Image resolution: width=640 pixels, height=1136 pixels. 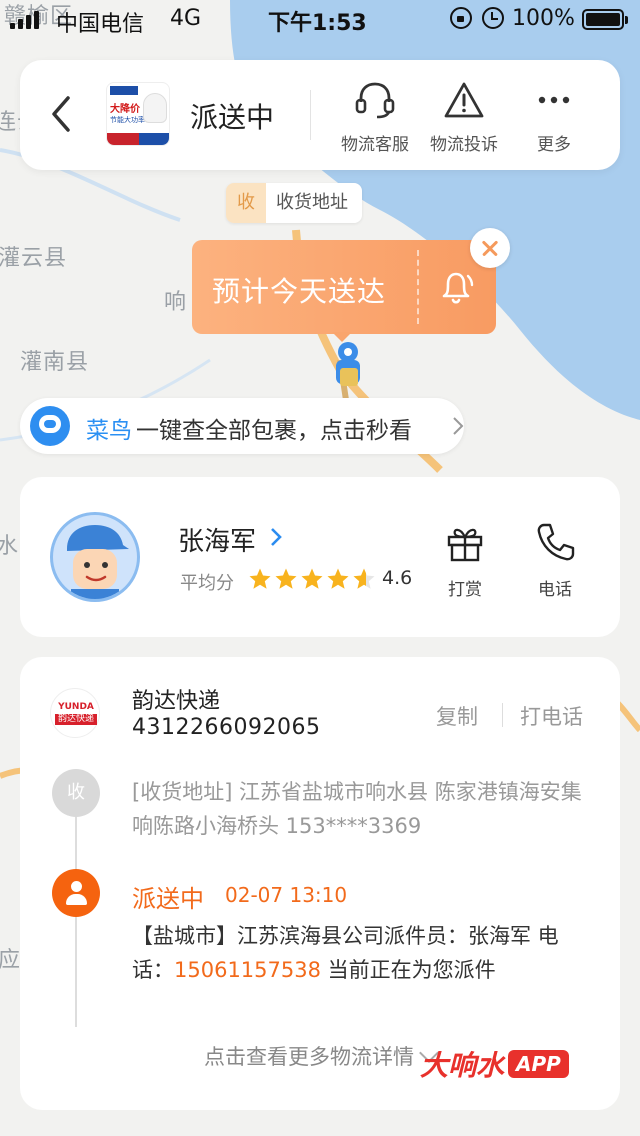 I want to click on thumbnail-small-text: 节能大功率, so click(x=127, y=120).